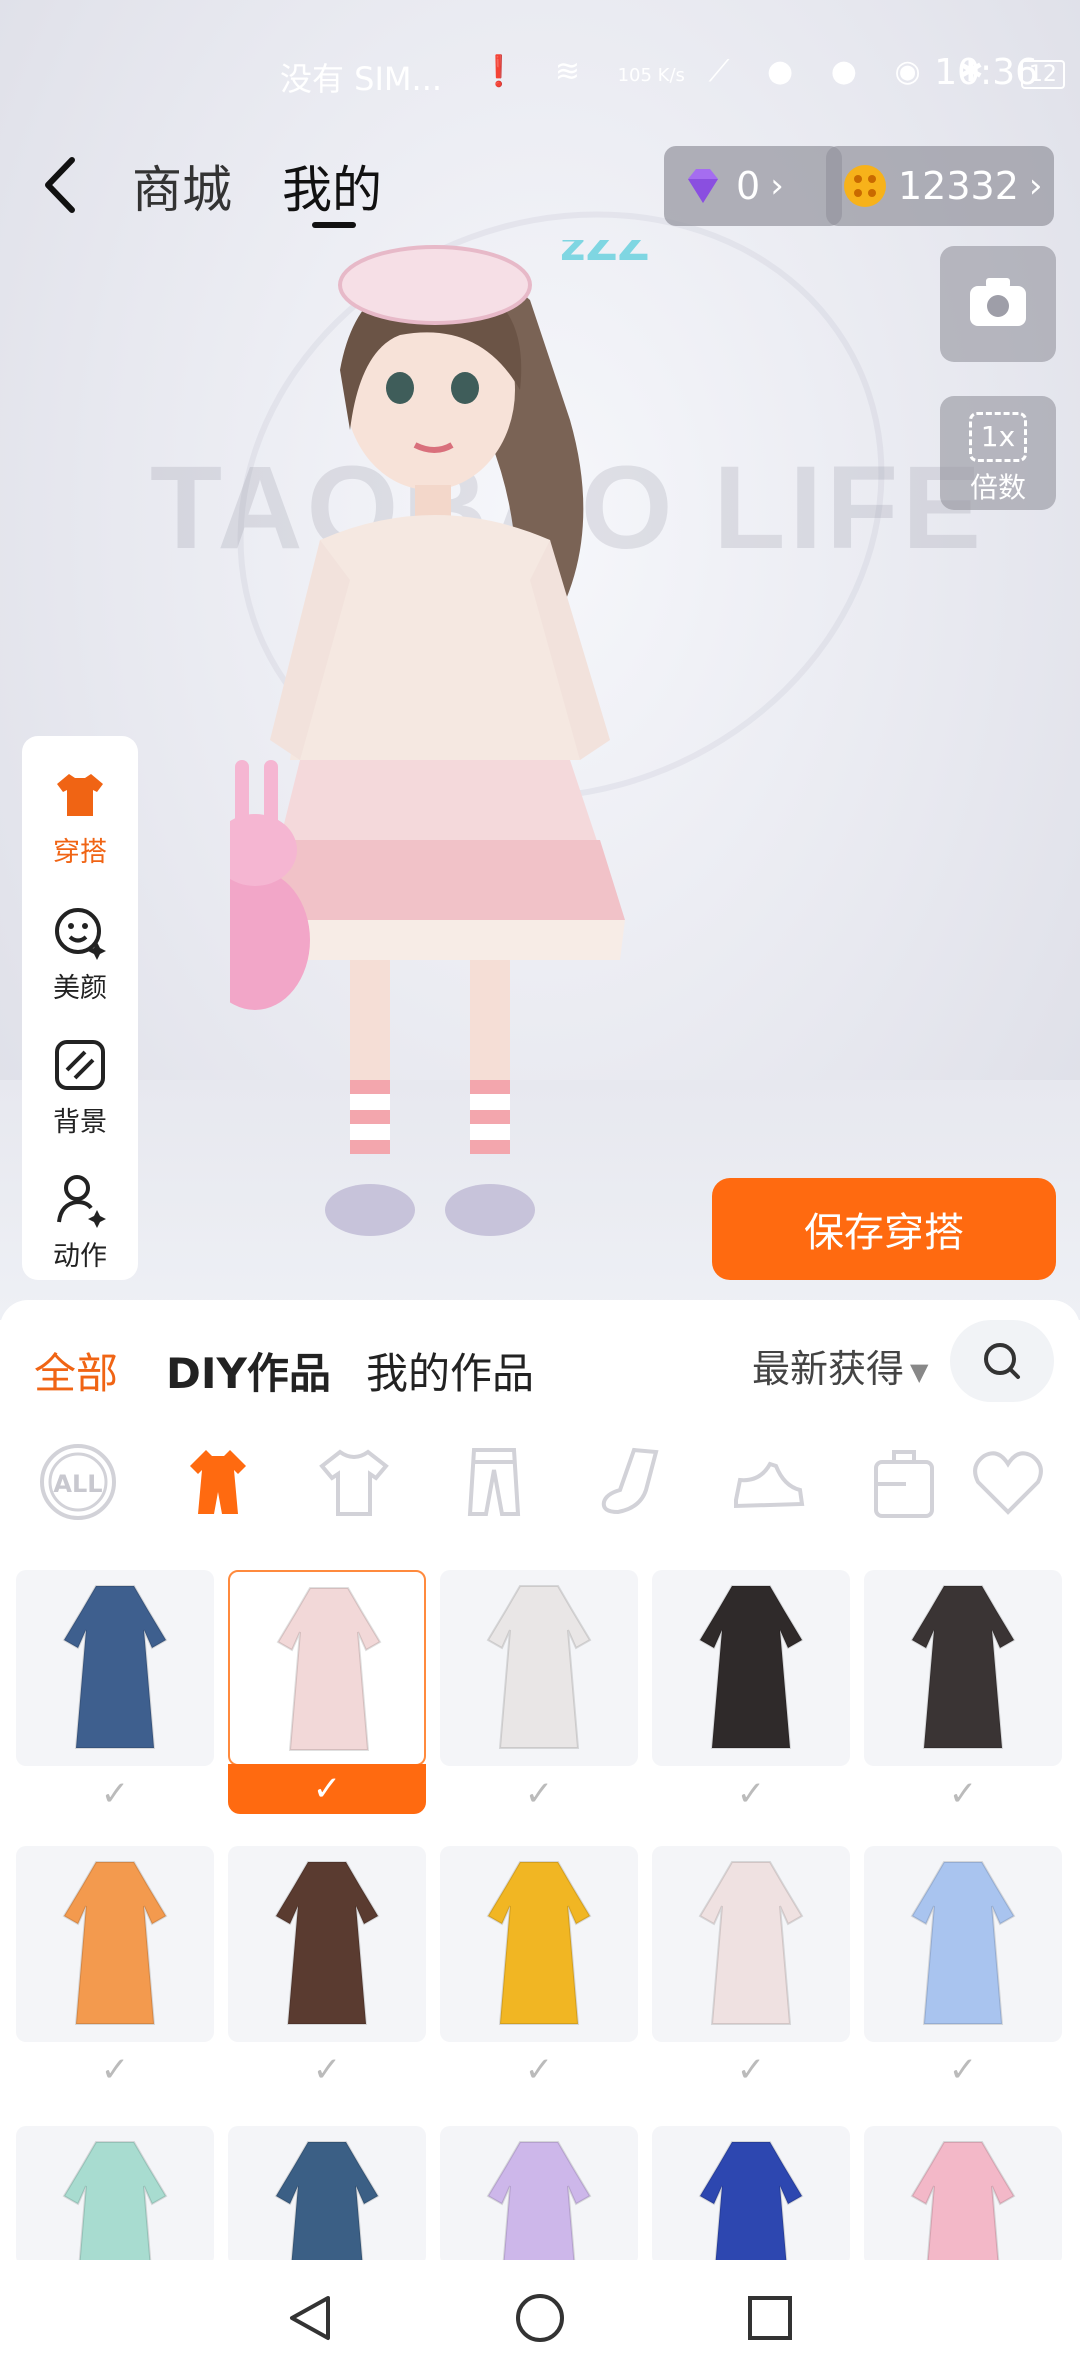  What do you see at coordinates (80, 934) in the screenshot?
I see `face-beauty-icon` at bounding box center [80, 934].